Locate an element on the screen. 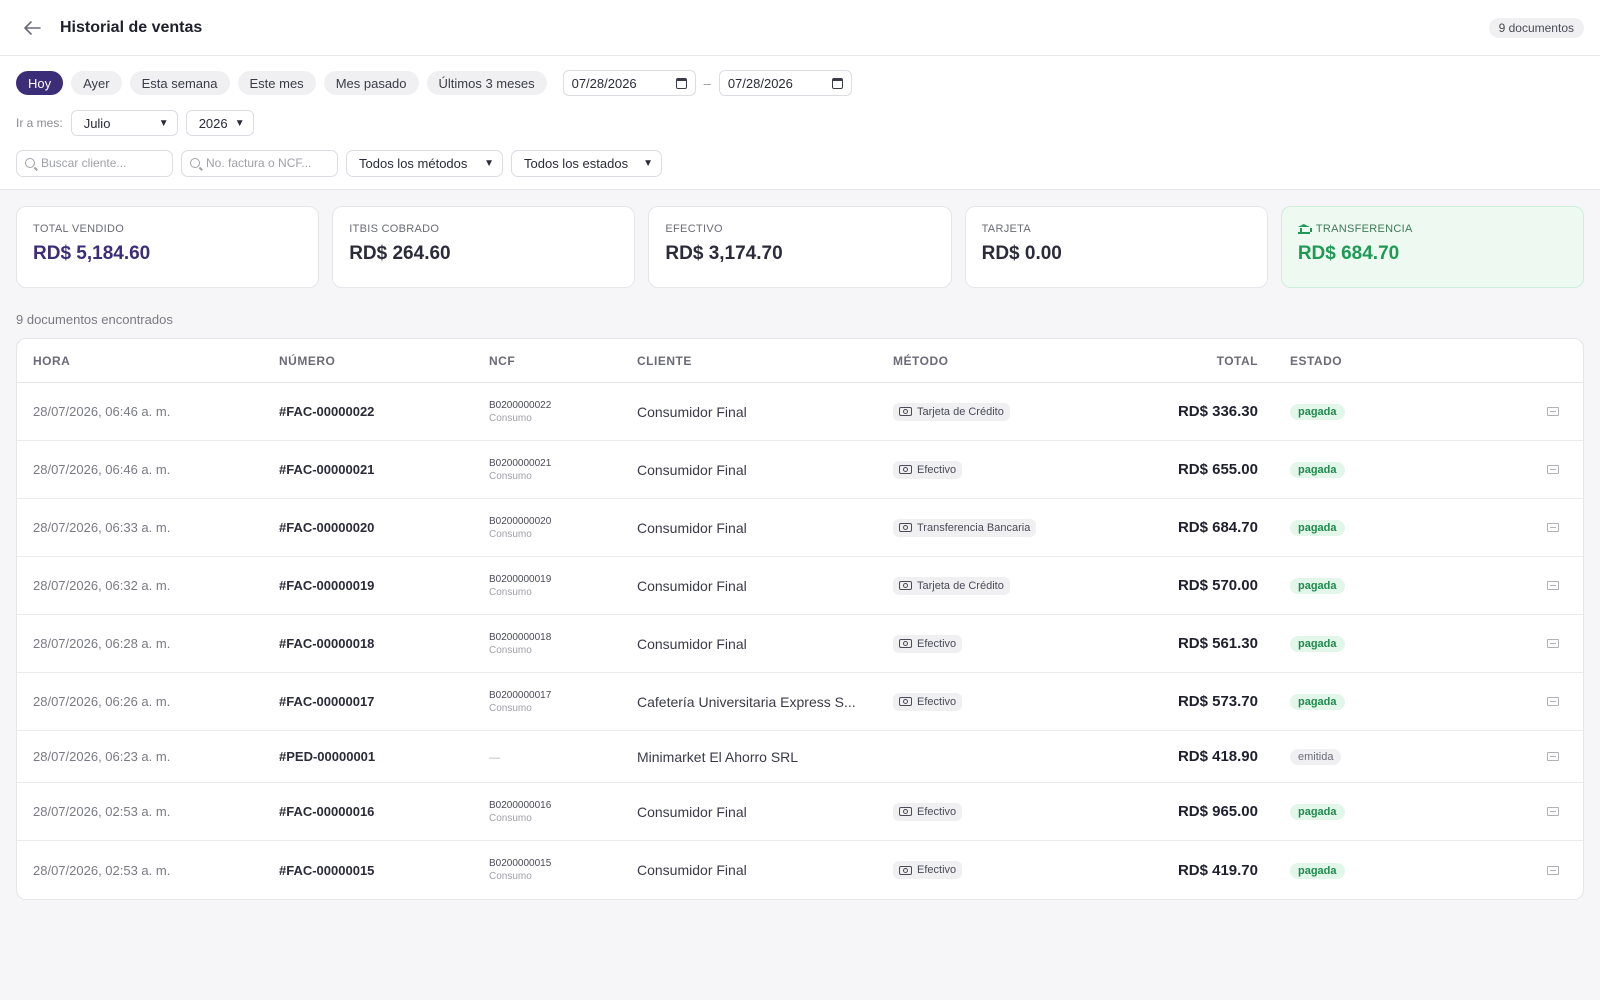 Image resolution: width=1600 pixels, height=1000 pixels. method-filter-select: Todos los métodos ▼ is located at coordinates (424, 163).